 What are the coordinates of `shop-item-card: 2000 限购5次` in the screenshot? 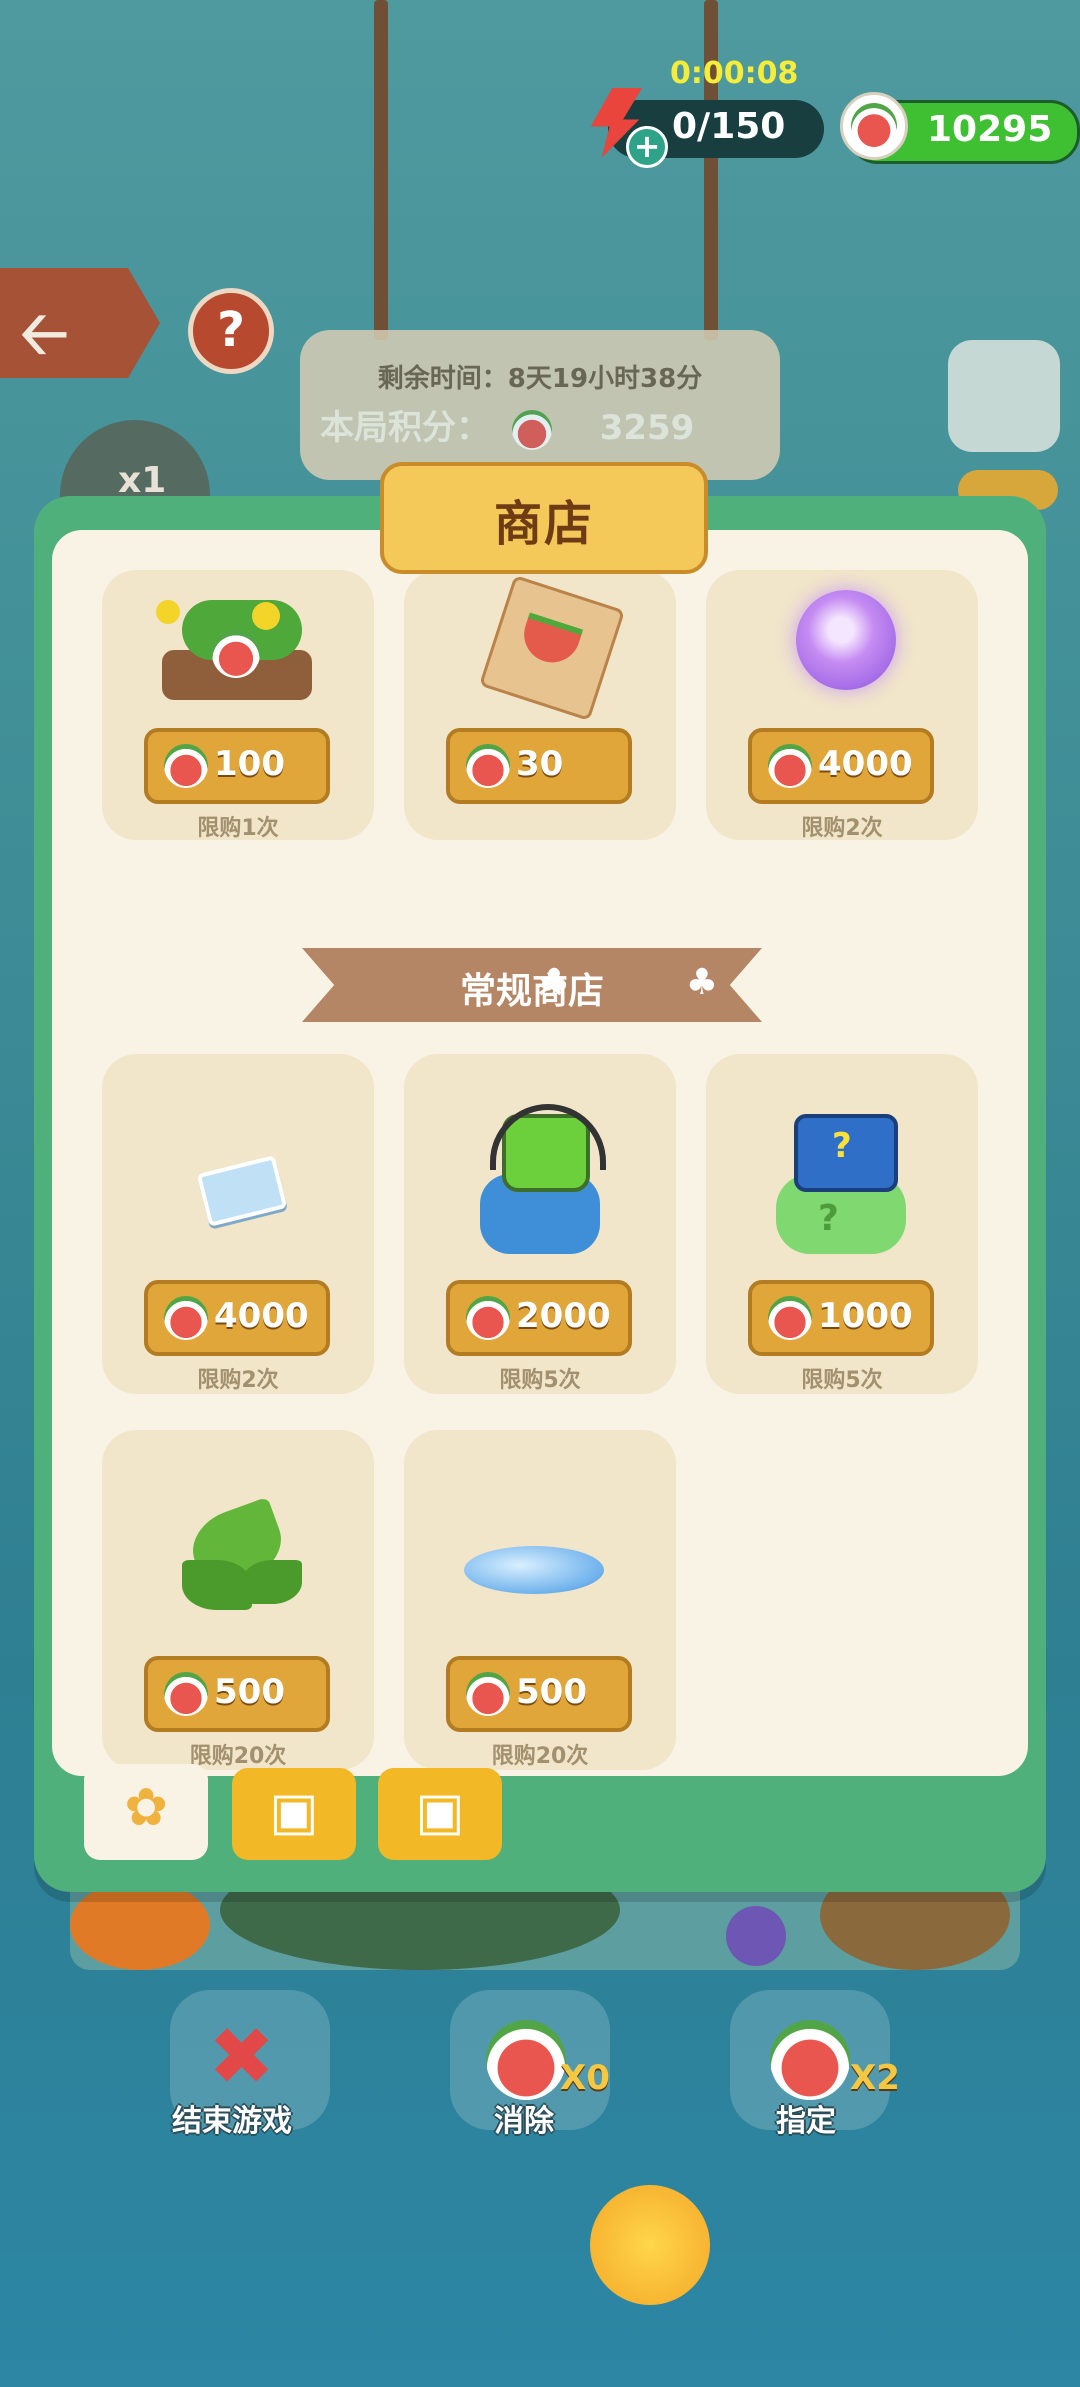 It's located at (540, 1224).